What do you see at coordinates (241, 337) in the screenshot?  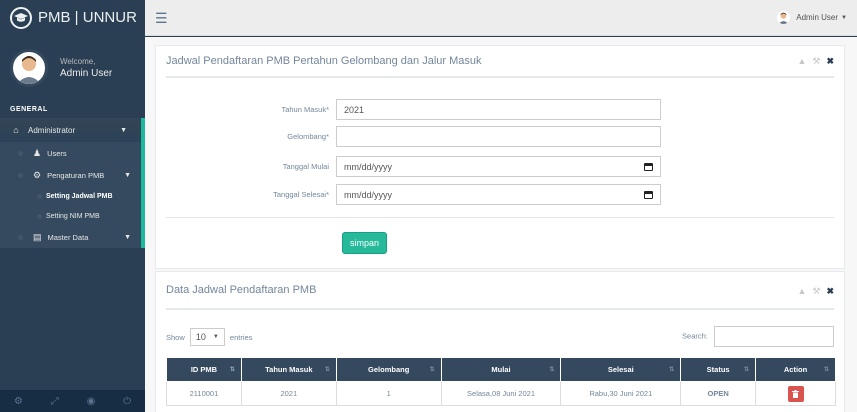 I see `entries-label: entries` at bounding box center [241, 337].